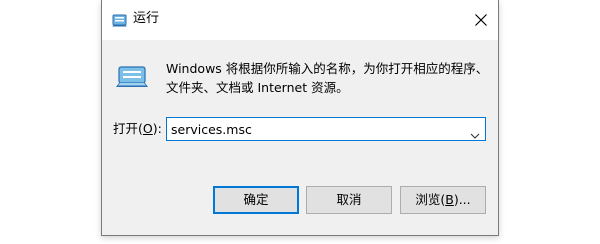  I want to click on browse-label-accel: B, so click(449, 199).